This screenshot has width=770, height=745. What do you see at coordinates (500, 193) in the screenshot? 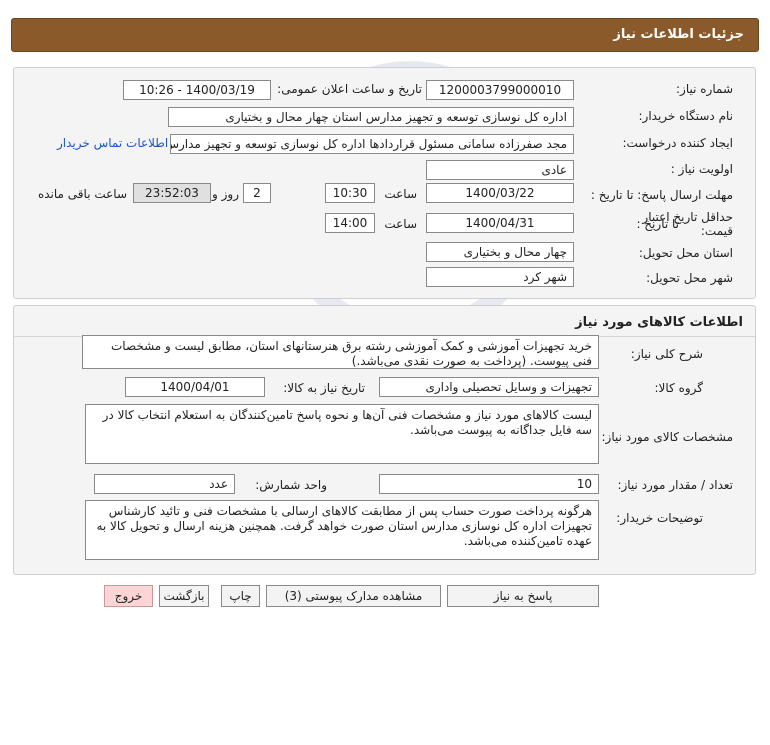
I see `deadline-date-field: 1400/03/22` at bounding box center [500, 193].